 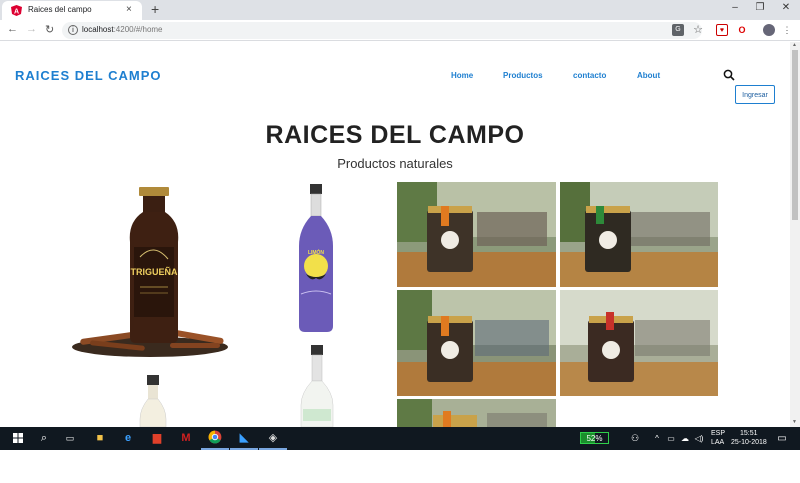 What do you see at coordinates (395, 163) in the screenshot?
I see `hero-subtitle: Productos naturales` at bounding box center [395, 163].